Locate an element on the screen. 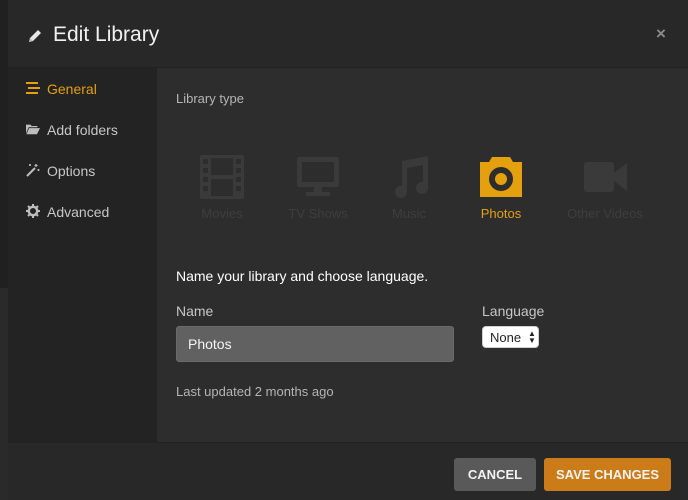 The height and width of the screenshot is (500, 688). magic-wand-icon is located at coordinates (33, 170).